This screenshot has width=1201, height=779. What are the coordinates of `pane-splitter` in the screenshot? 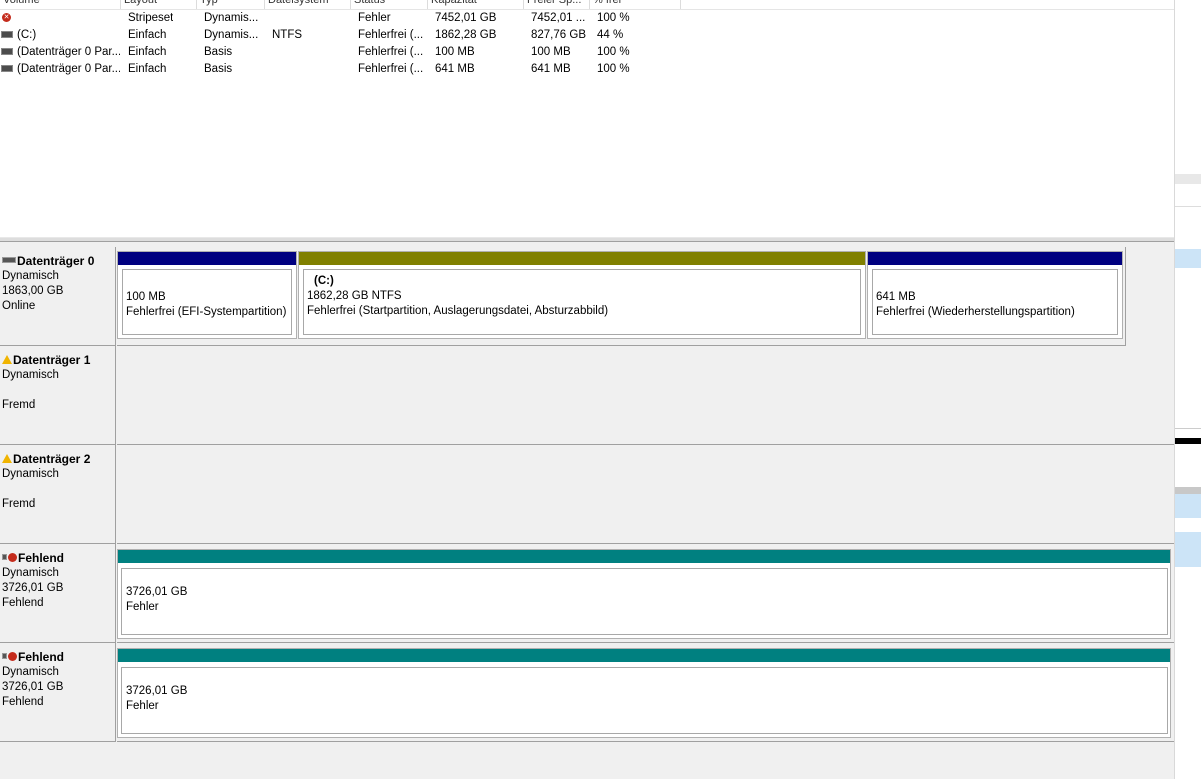 It's located at (587, 239).